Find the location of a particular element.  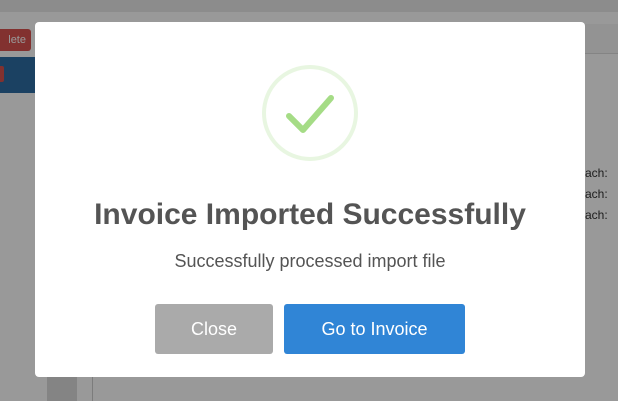

close-button: Close is located at coordinates (214, 329).